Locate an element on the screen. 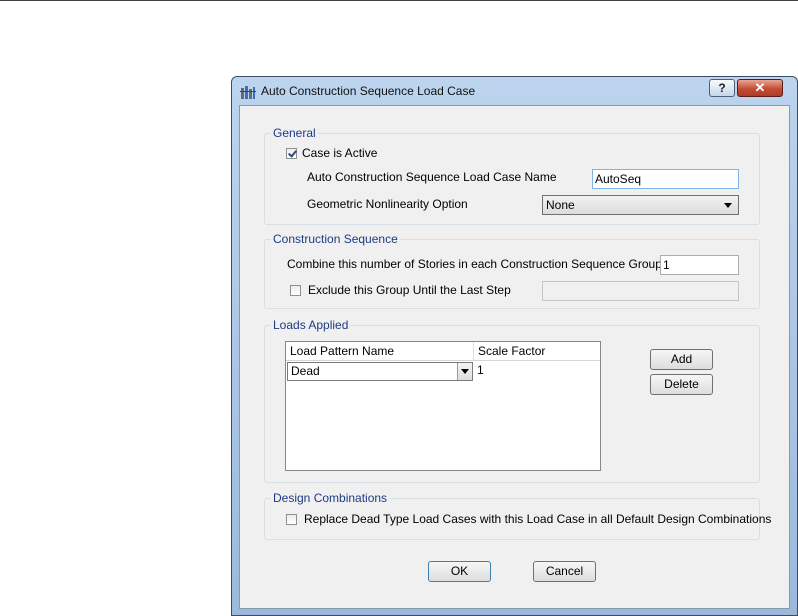 The height and width of the screenshot is (616, 798). exclude-group-checkbox is located at coordinates (295, 290).